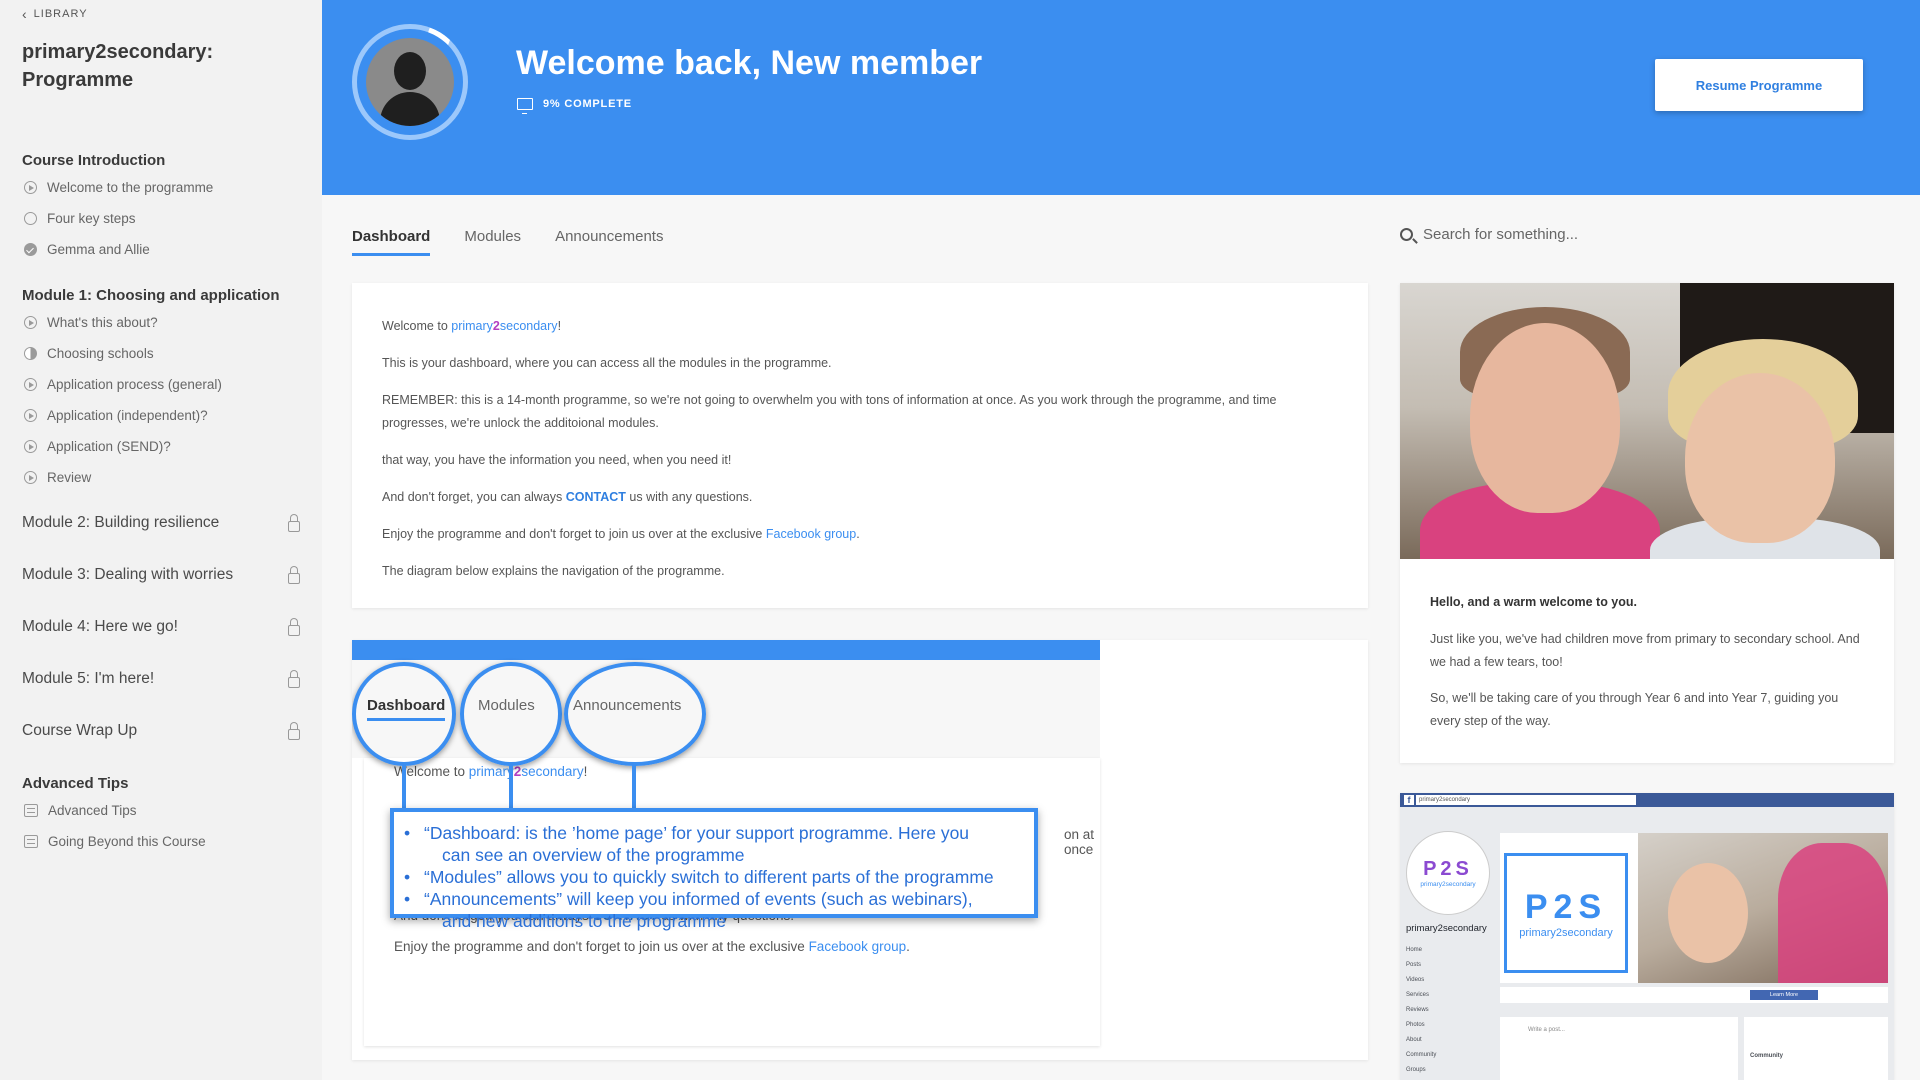  I want to click on chevron-left-icon: ‹, so click(25, 14).